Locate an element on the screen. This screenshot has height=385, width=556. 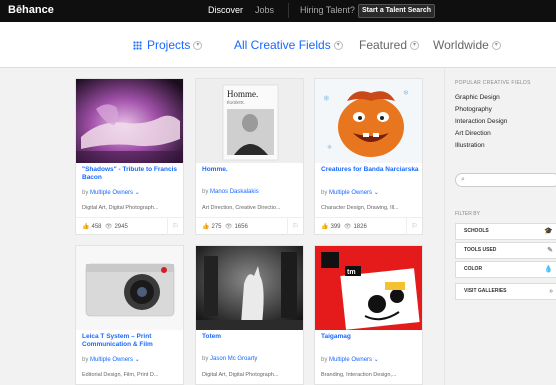
sidebar-item-graphic-design: Graphic Design is located at coordinates (477, 97).